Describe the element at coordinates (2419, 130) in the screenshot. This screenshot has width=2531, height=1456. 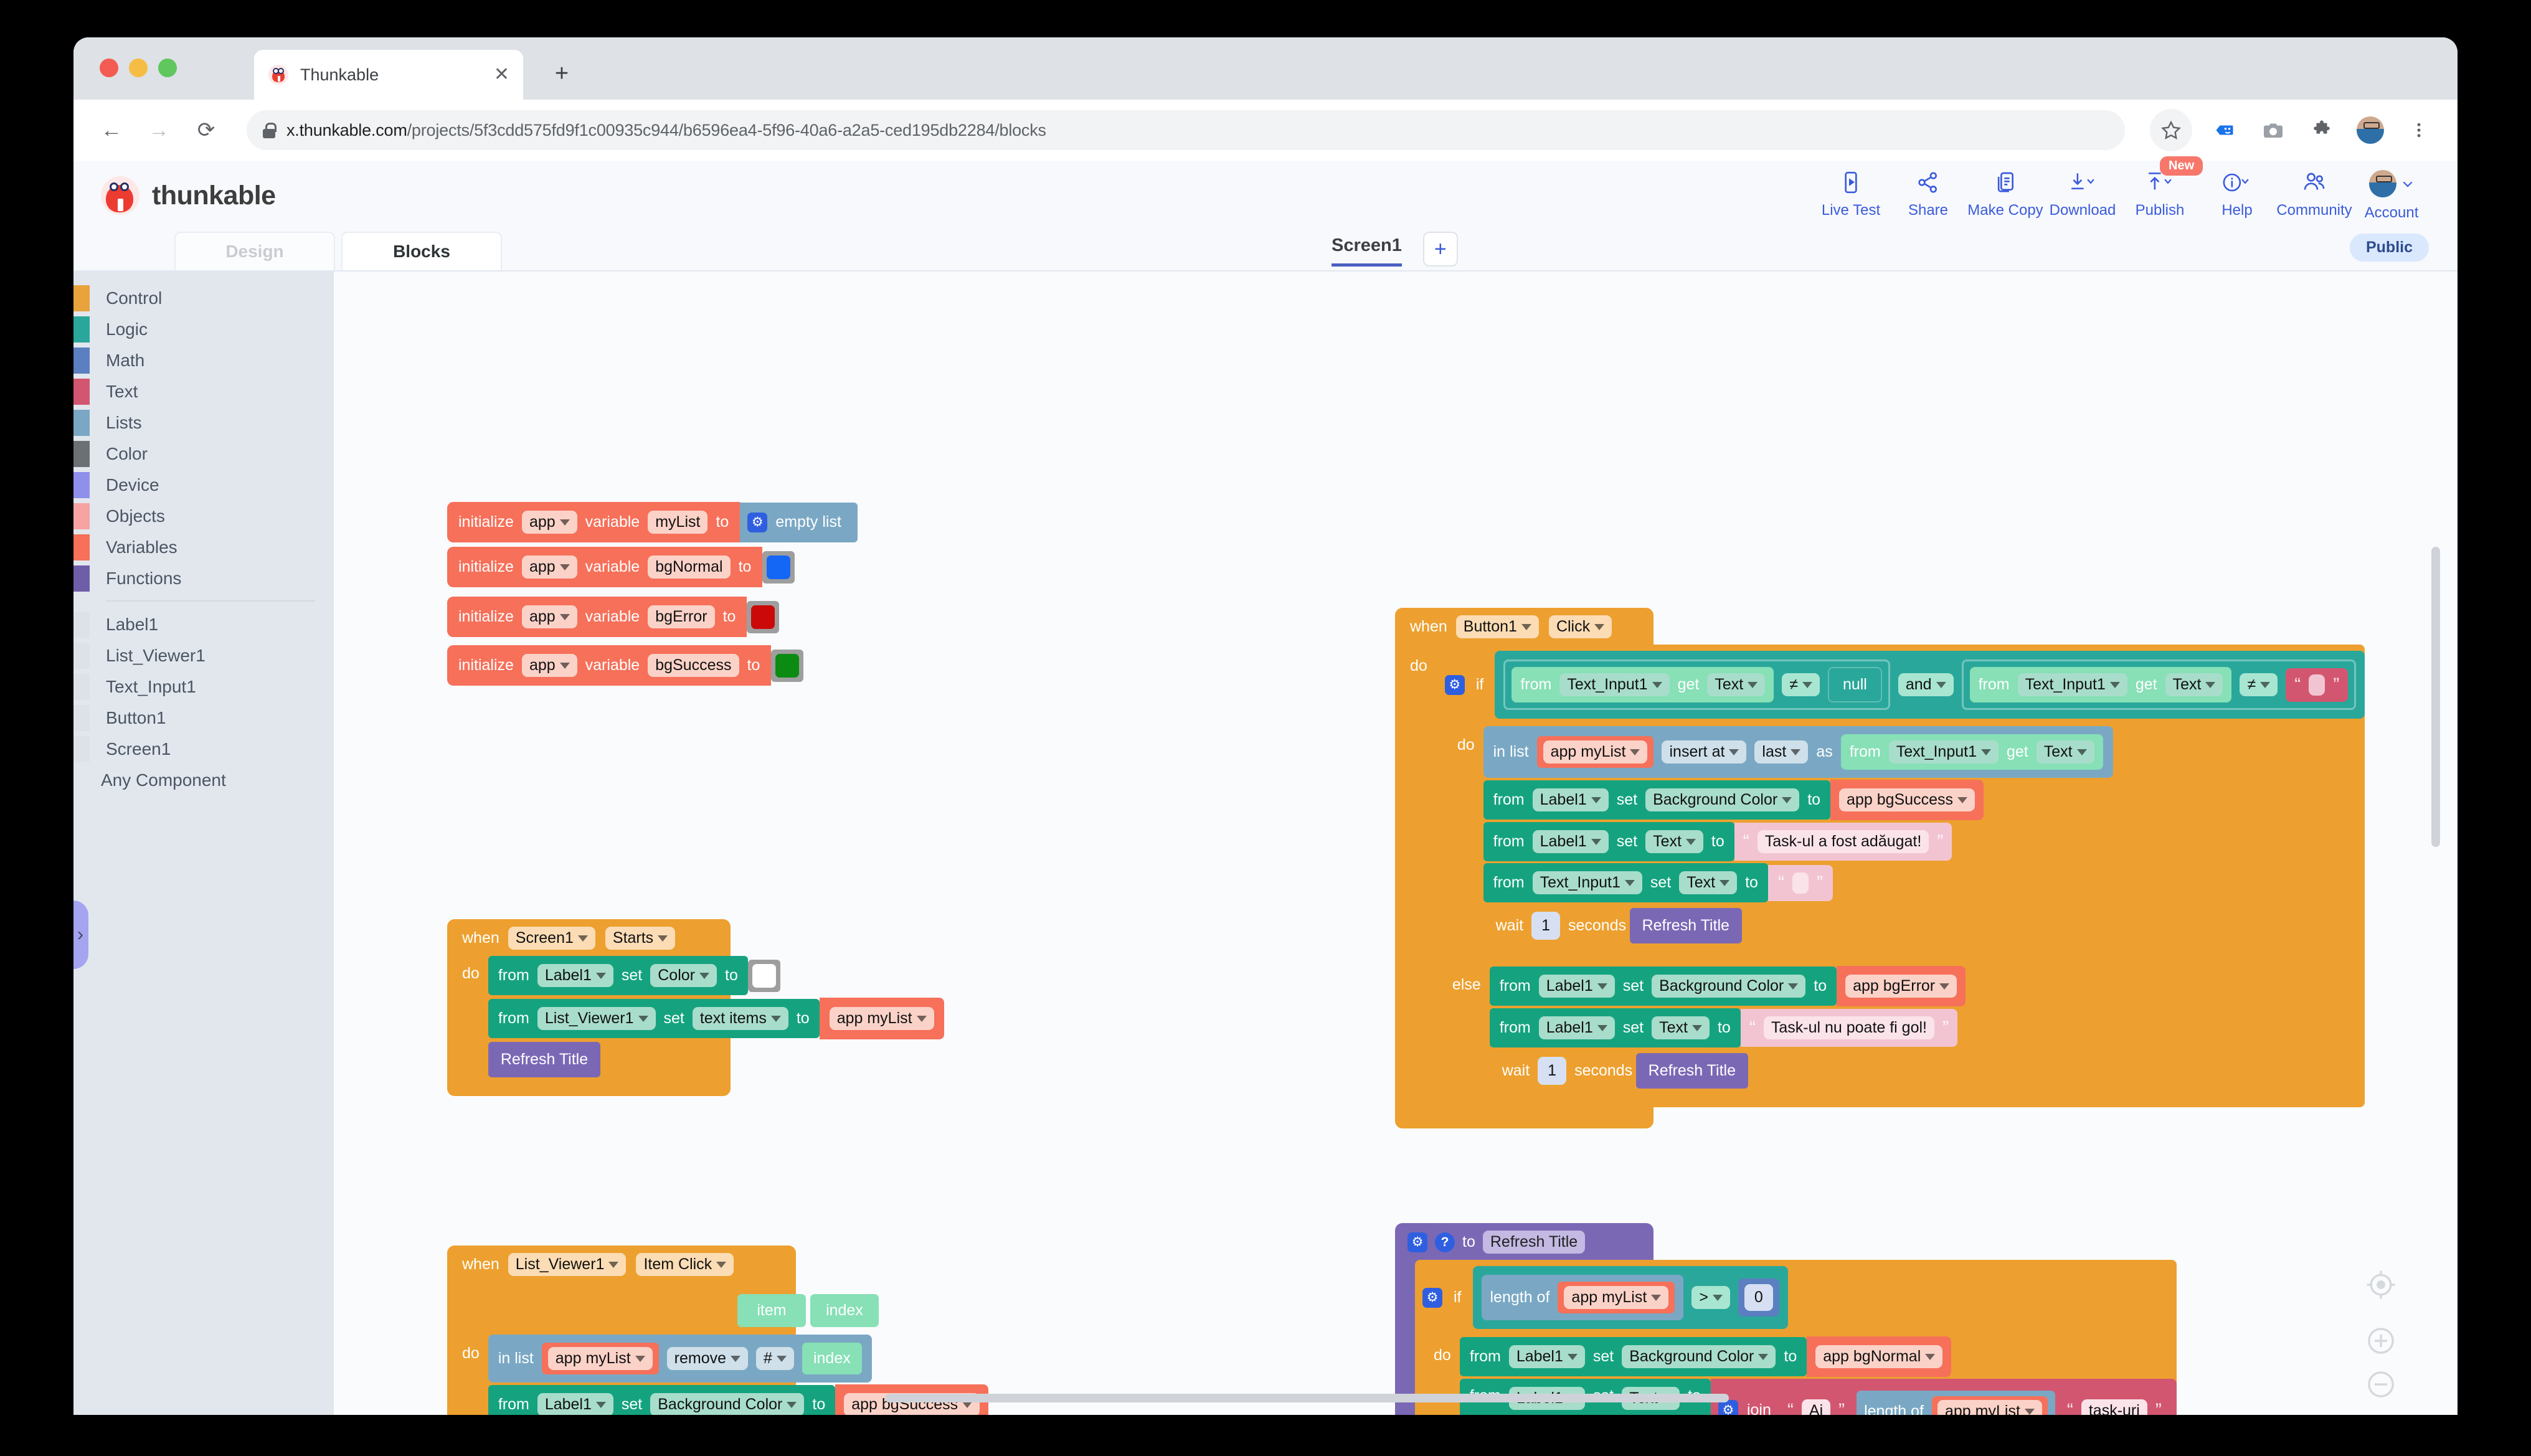
I see `browser-menu-icon` at that location.